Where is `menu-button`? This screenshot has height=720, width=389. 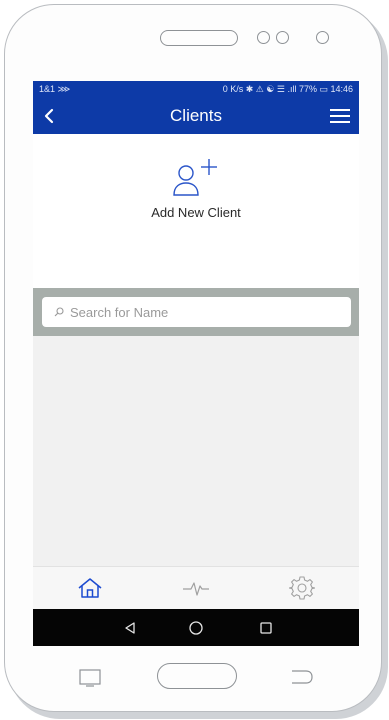 menu-button is located at coordinates (340, 116).